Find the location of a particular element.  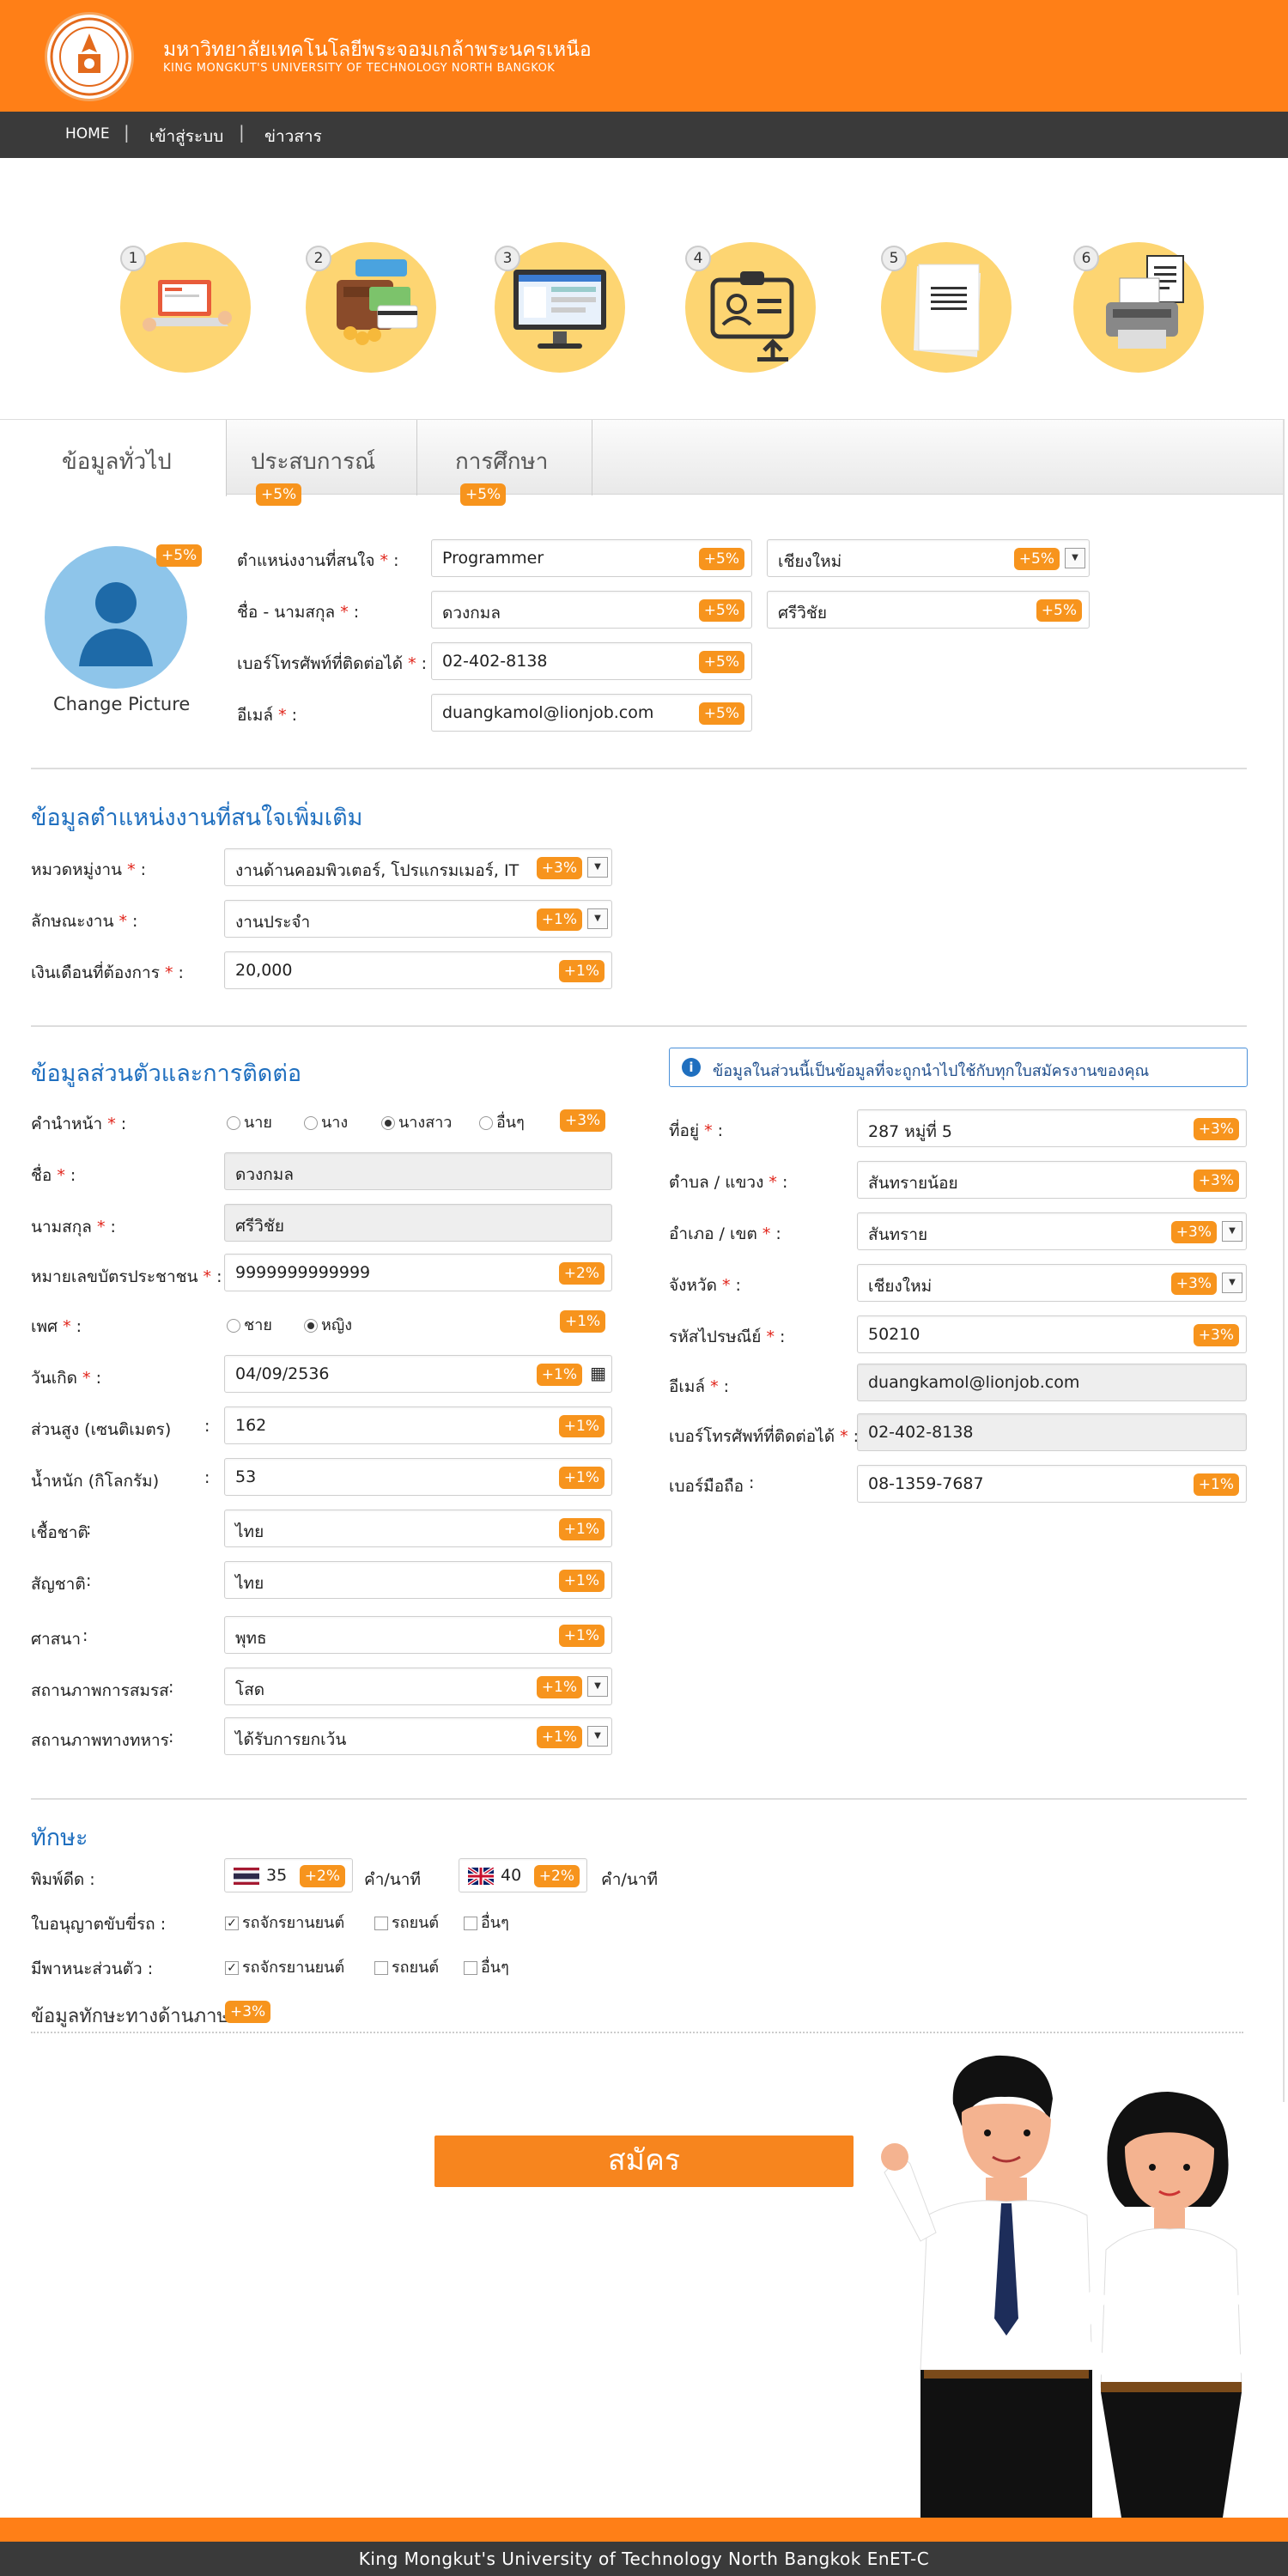

typing-label: พิมพ์ดีด : is located at coordinates (63, 1880).